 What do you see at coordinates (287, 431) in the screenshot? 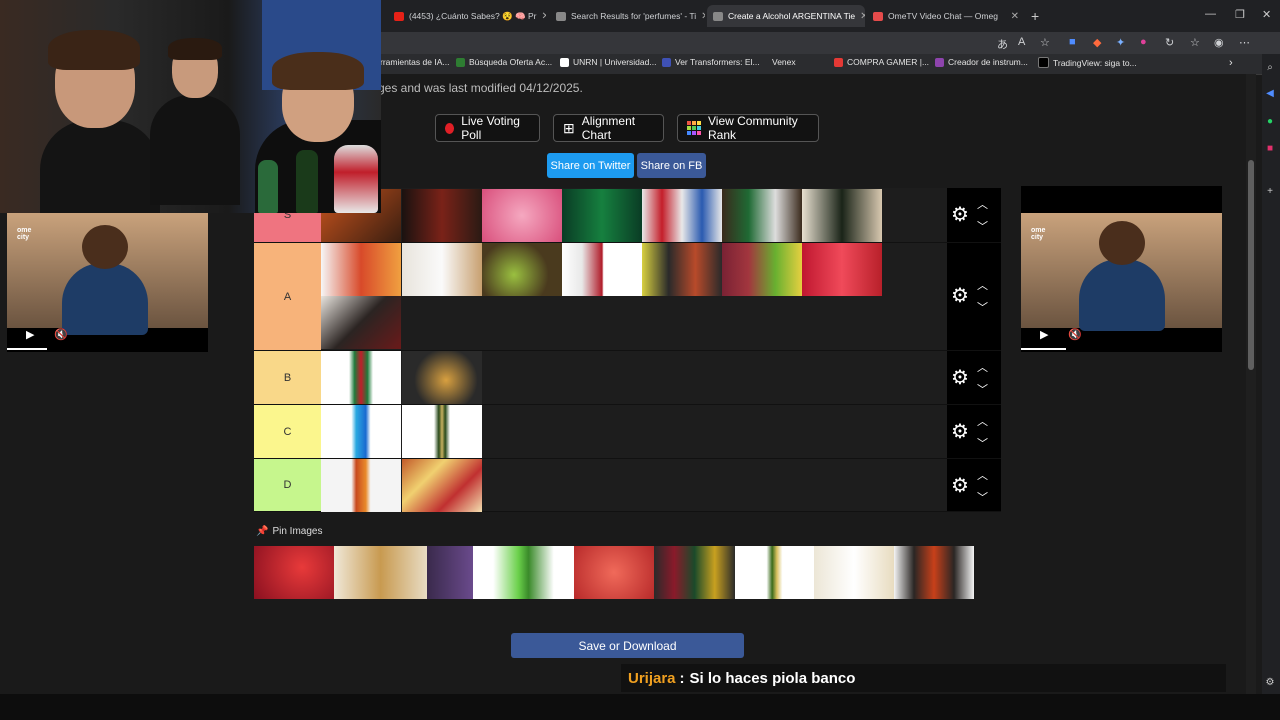
I see `tier-label: C` at bounding box center [287, 431].